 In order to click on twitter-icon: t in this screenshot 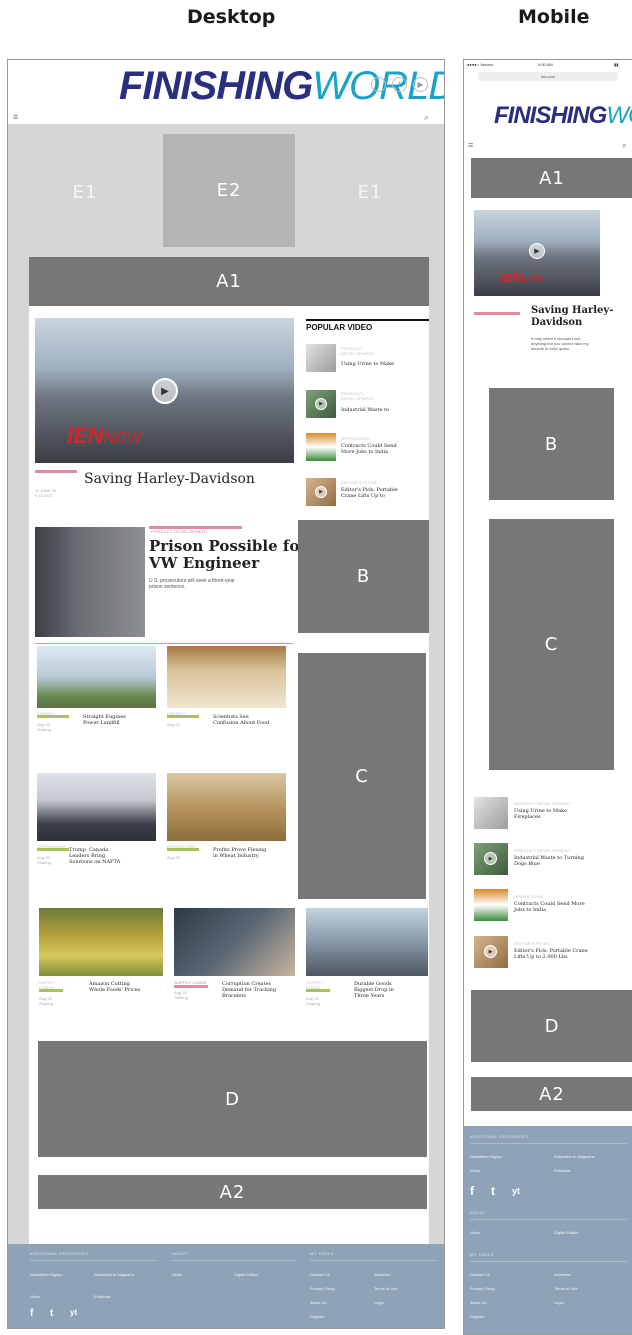, I will do `click(399, 84)`.